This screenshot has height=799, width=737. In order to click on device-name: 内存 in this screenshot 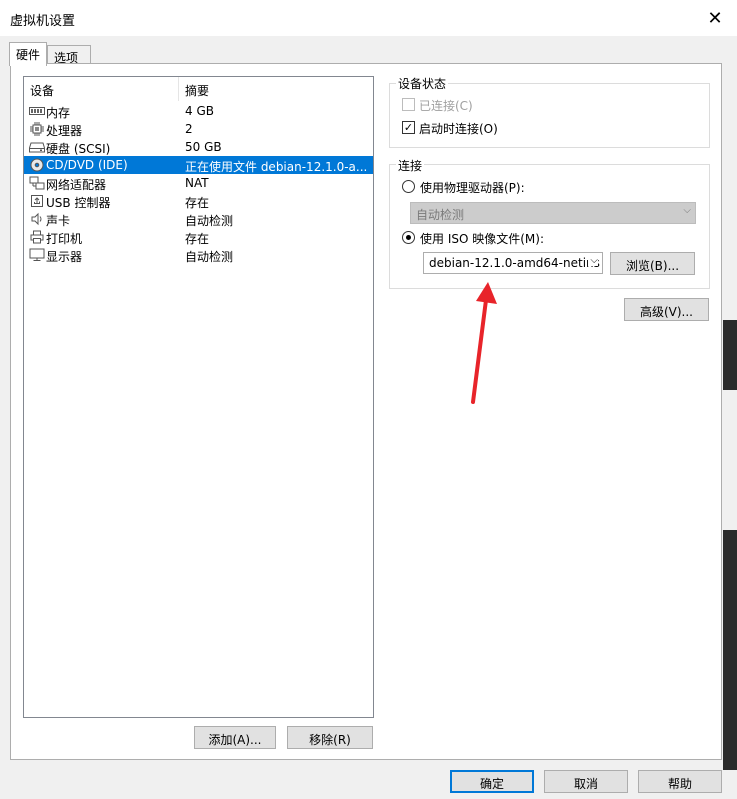, I will do `click(58, 113)`.